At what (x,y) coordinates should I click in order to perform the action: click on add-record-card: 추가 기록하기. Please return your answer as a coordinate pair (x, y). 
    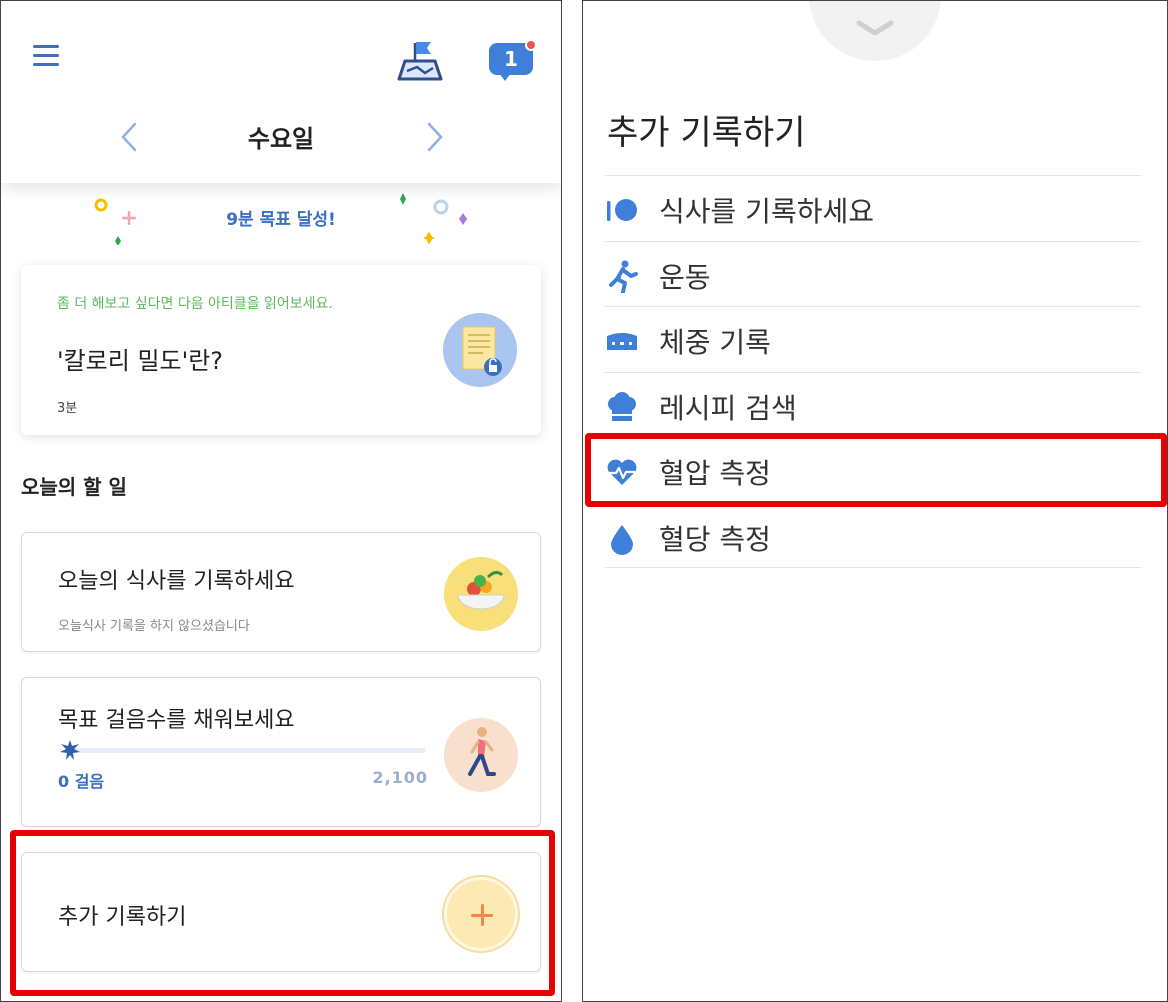
    Looking at the image, I should click on (281, 912).